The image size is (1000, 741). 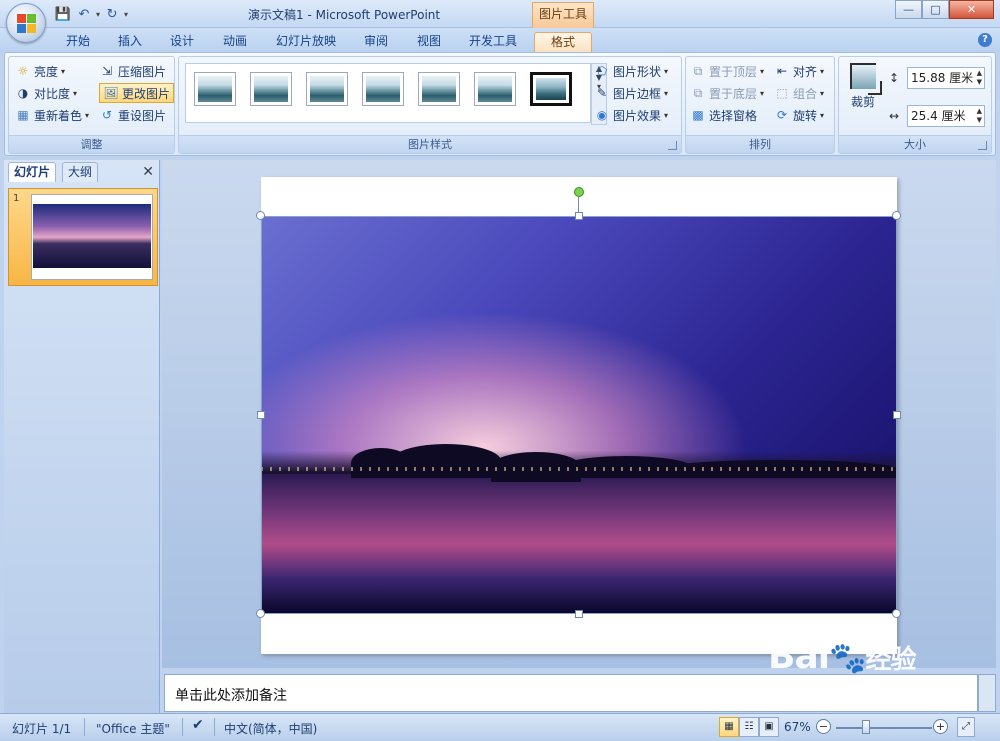 What do you see at coordinates (579, 614) in the screenshot?
I see `resize-handle-bottom` at bounding box center [579, 614].